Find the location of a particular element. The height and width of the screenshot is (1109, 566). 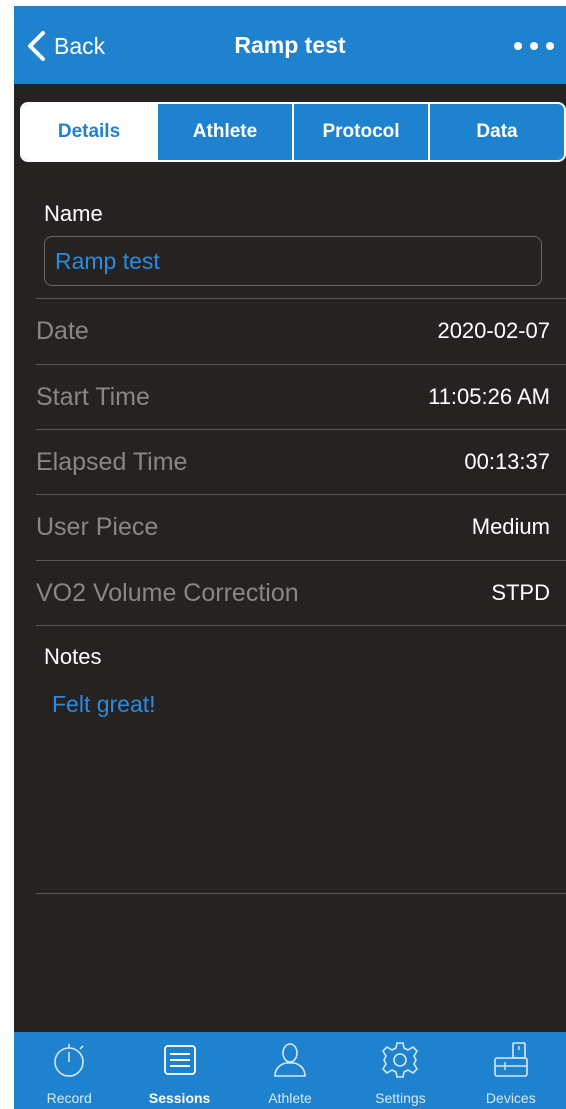

user-piece-label: User Piece is located at coordinates (97, 526).